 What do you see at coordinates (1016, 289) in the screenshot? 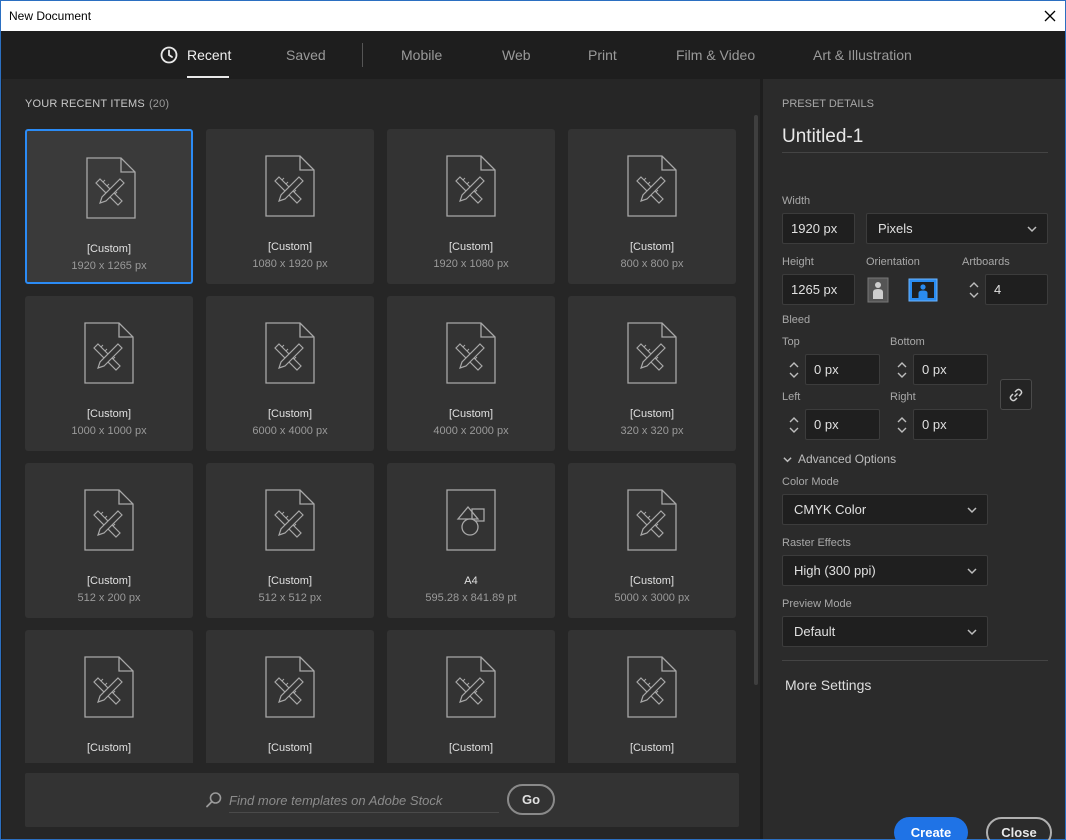
I see `artboards-input: 4` at bounding box center [1016, 289].